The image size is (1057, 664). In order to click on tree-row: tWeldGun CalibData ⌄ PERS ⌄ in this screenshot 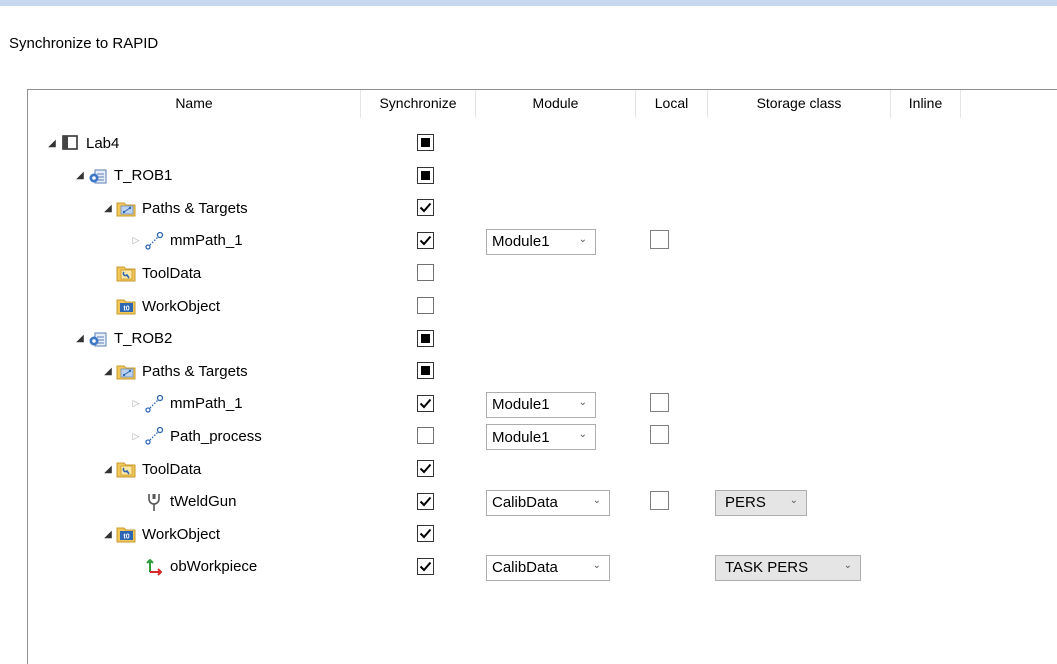, I will do `click(542, 502)`.